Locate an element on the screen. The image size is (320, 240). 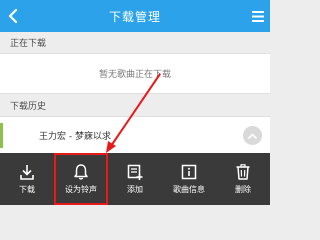
empty-message: 暂无歌曲正在下载 is located at coordinates (134, 75).